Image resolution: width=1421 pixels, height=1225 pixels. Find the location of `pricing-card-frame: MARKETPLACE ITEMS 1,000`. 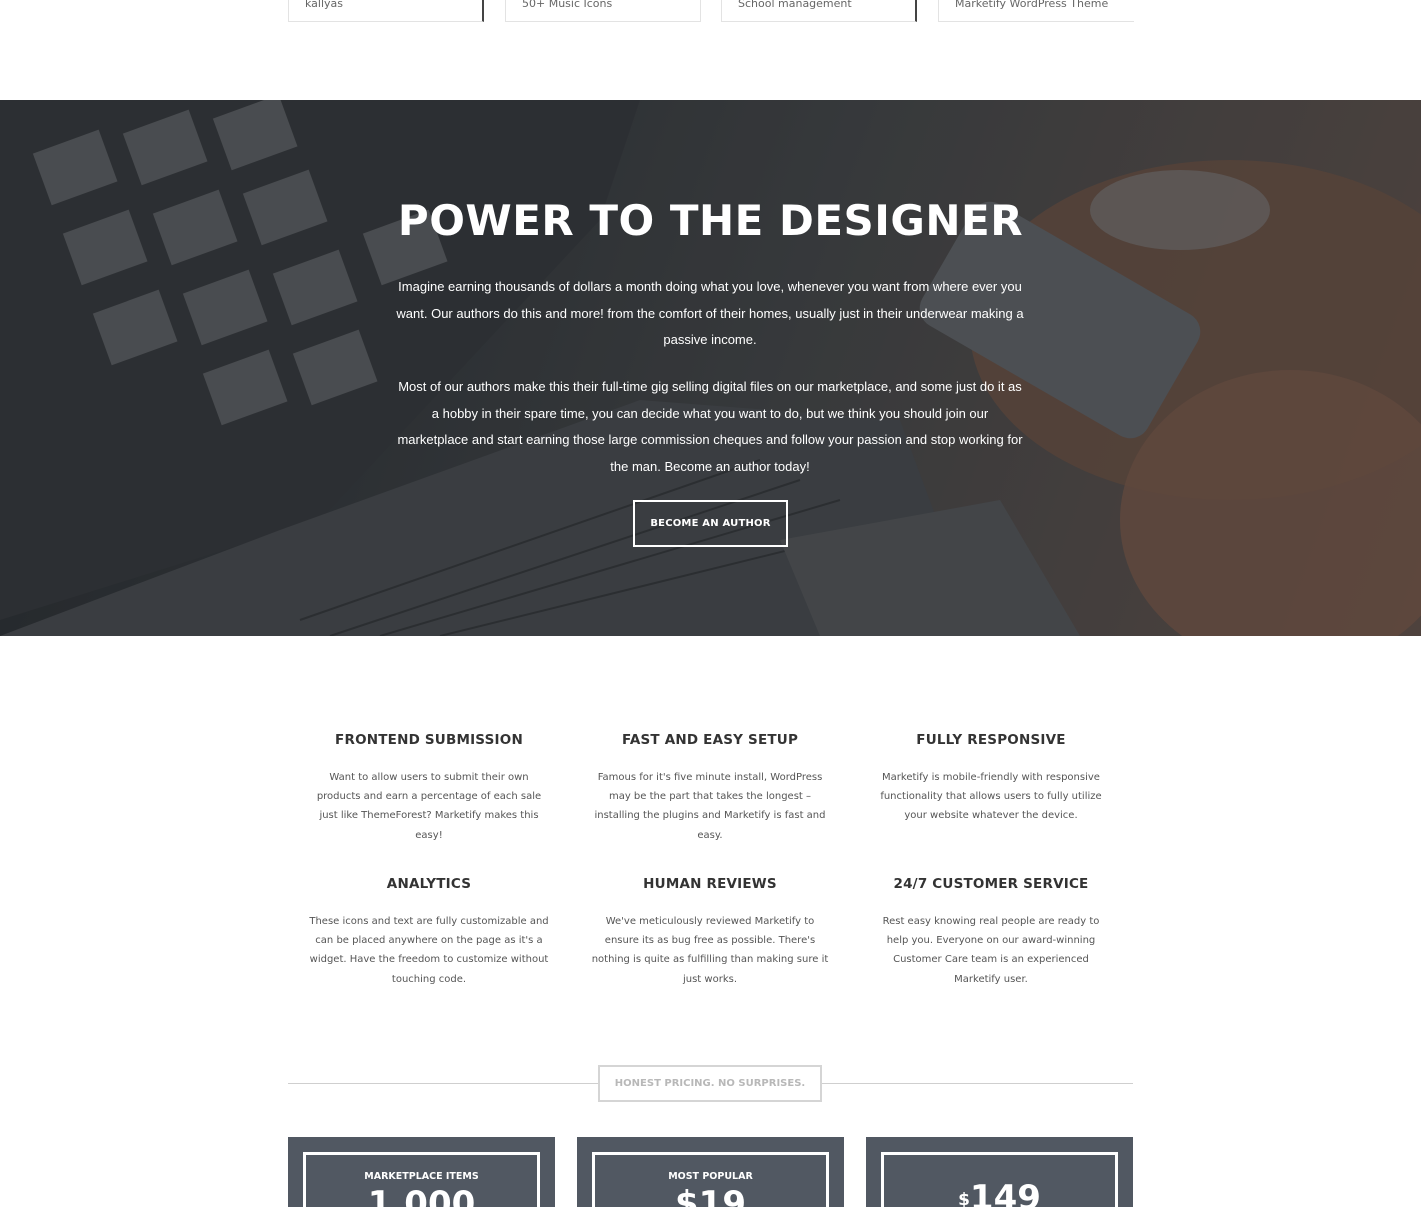

pricing-card-frame: MARKETPLACE ITEMS 1,000 is located at coordinates (421, 1188).